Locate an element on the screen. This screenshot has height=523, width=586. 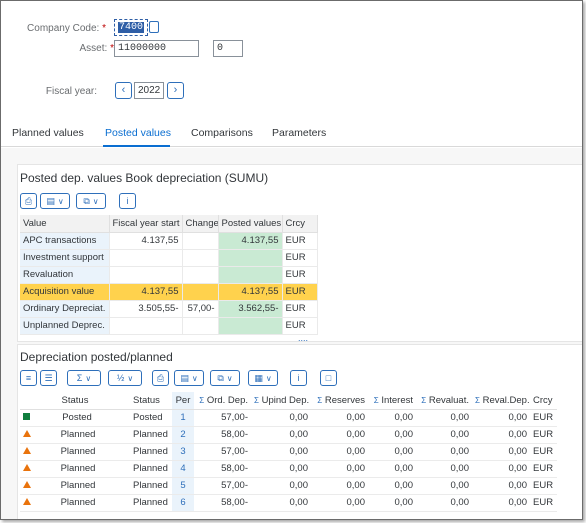
fullscreen-button: □ is located at coordinates (328, 378).